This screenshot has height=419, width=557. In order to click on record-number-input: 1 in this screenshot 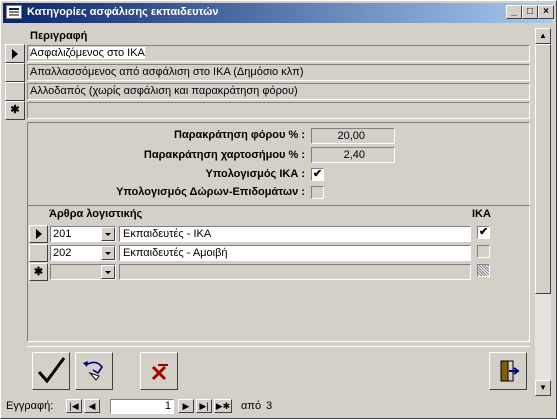, I will do `click(142, 406)`.